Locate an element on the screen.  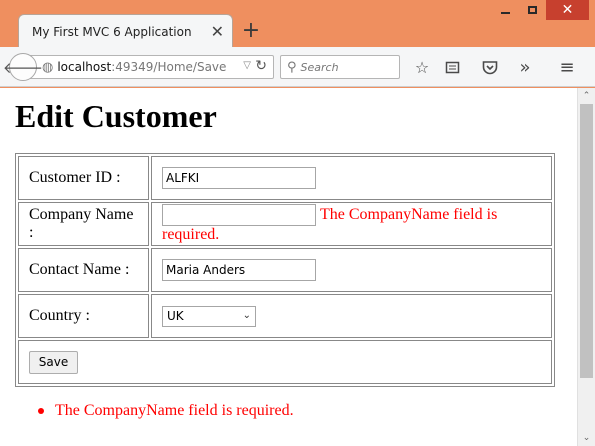
company-name-label: Company Name : is located at coordinates (83, 224).